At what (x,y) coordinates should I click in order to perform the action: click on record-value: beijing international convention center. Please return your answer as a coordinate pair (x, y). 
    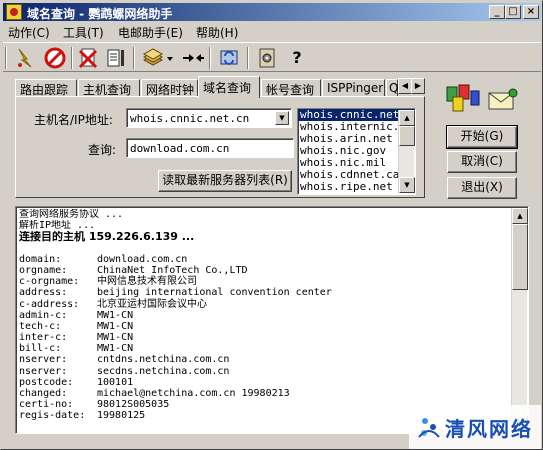
    Looking at the image, I should click on (214, 293).